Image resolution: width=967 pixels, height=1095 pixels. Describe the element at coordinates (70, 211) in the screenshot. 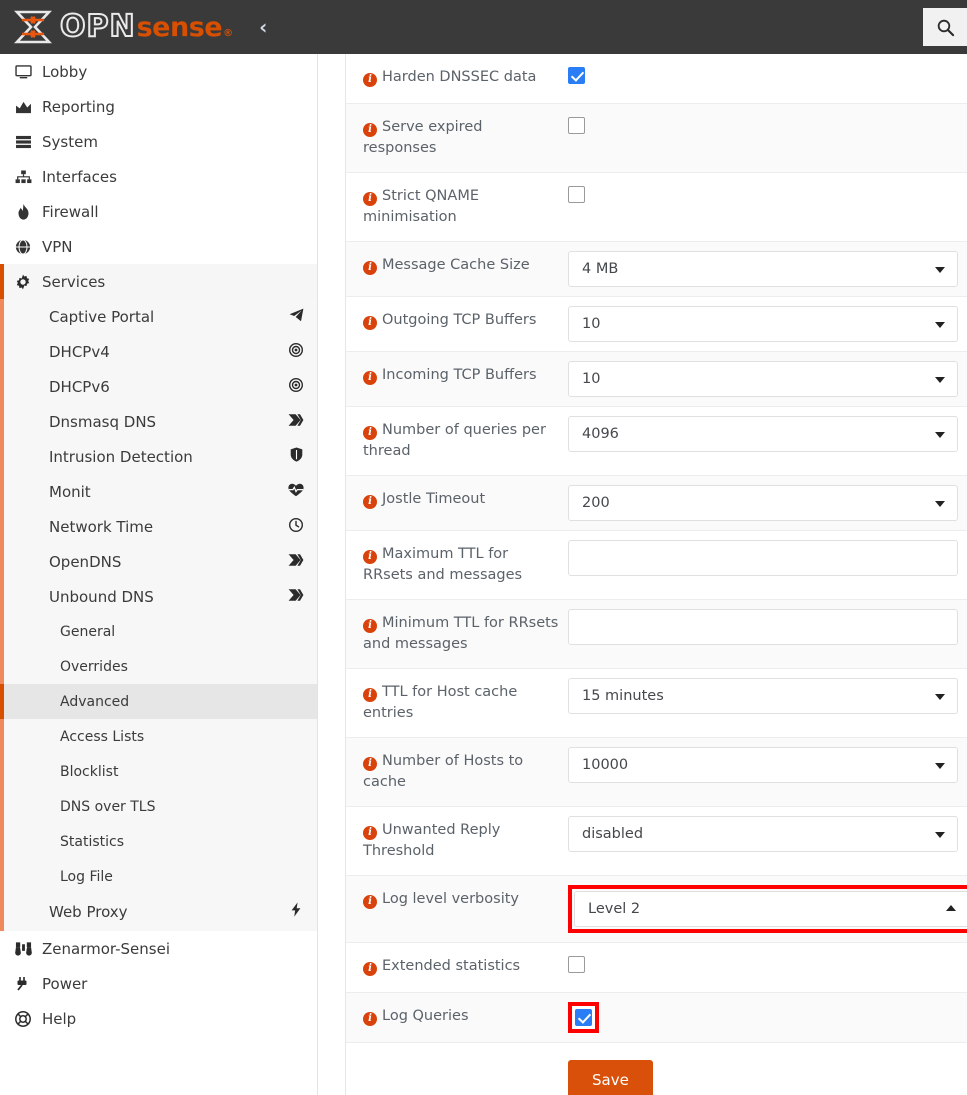

I see `sidebar-item-label: Firewall` at that location.